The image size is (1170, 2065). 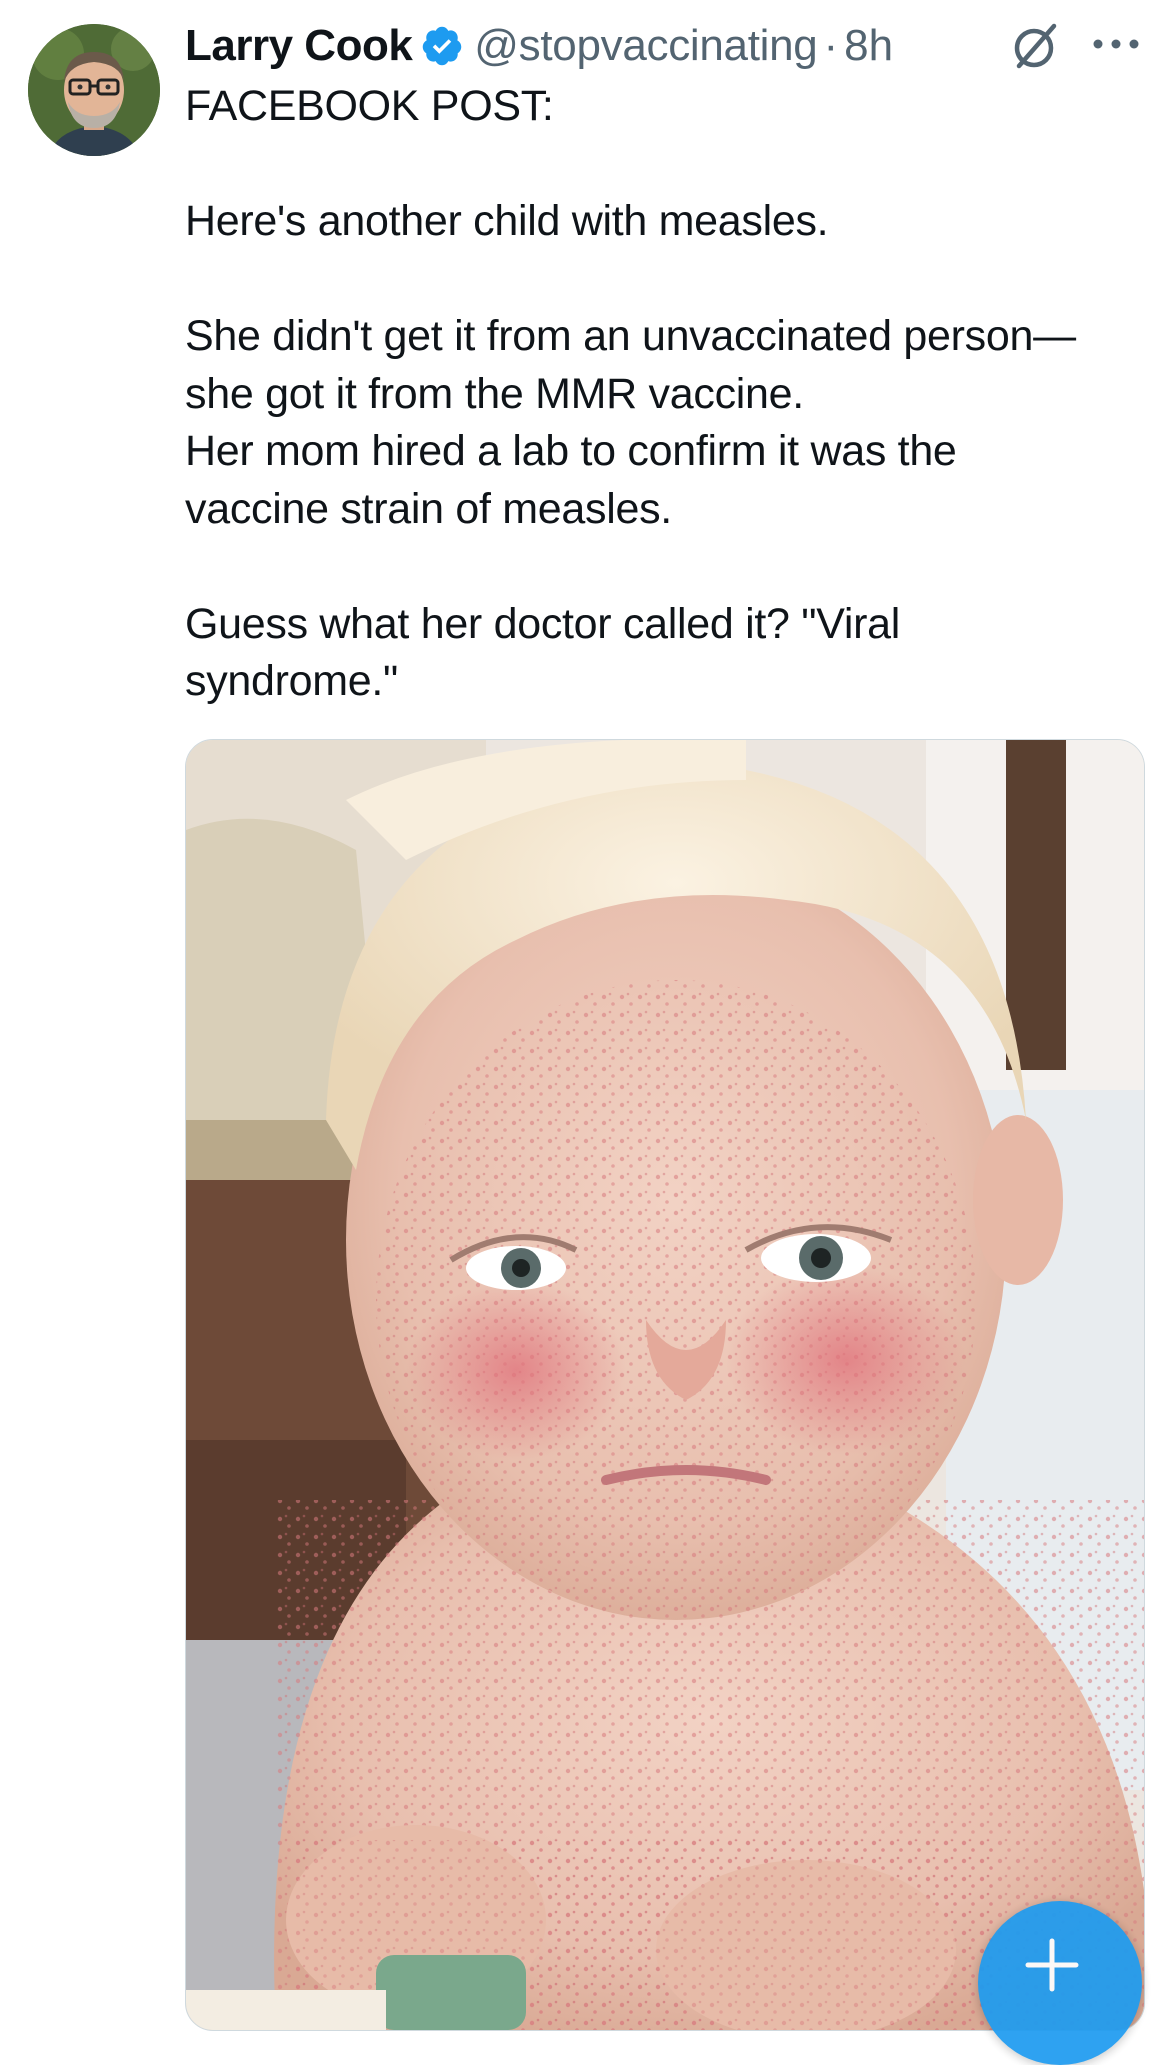 What do you see at coordinates (442, 46) in the screenshot?
I see `verified-badge-icon` at bounding box center [442, 46].